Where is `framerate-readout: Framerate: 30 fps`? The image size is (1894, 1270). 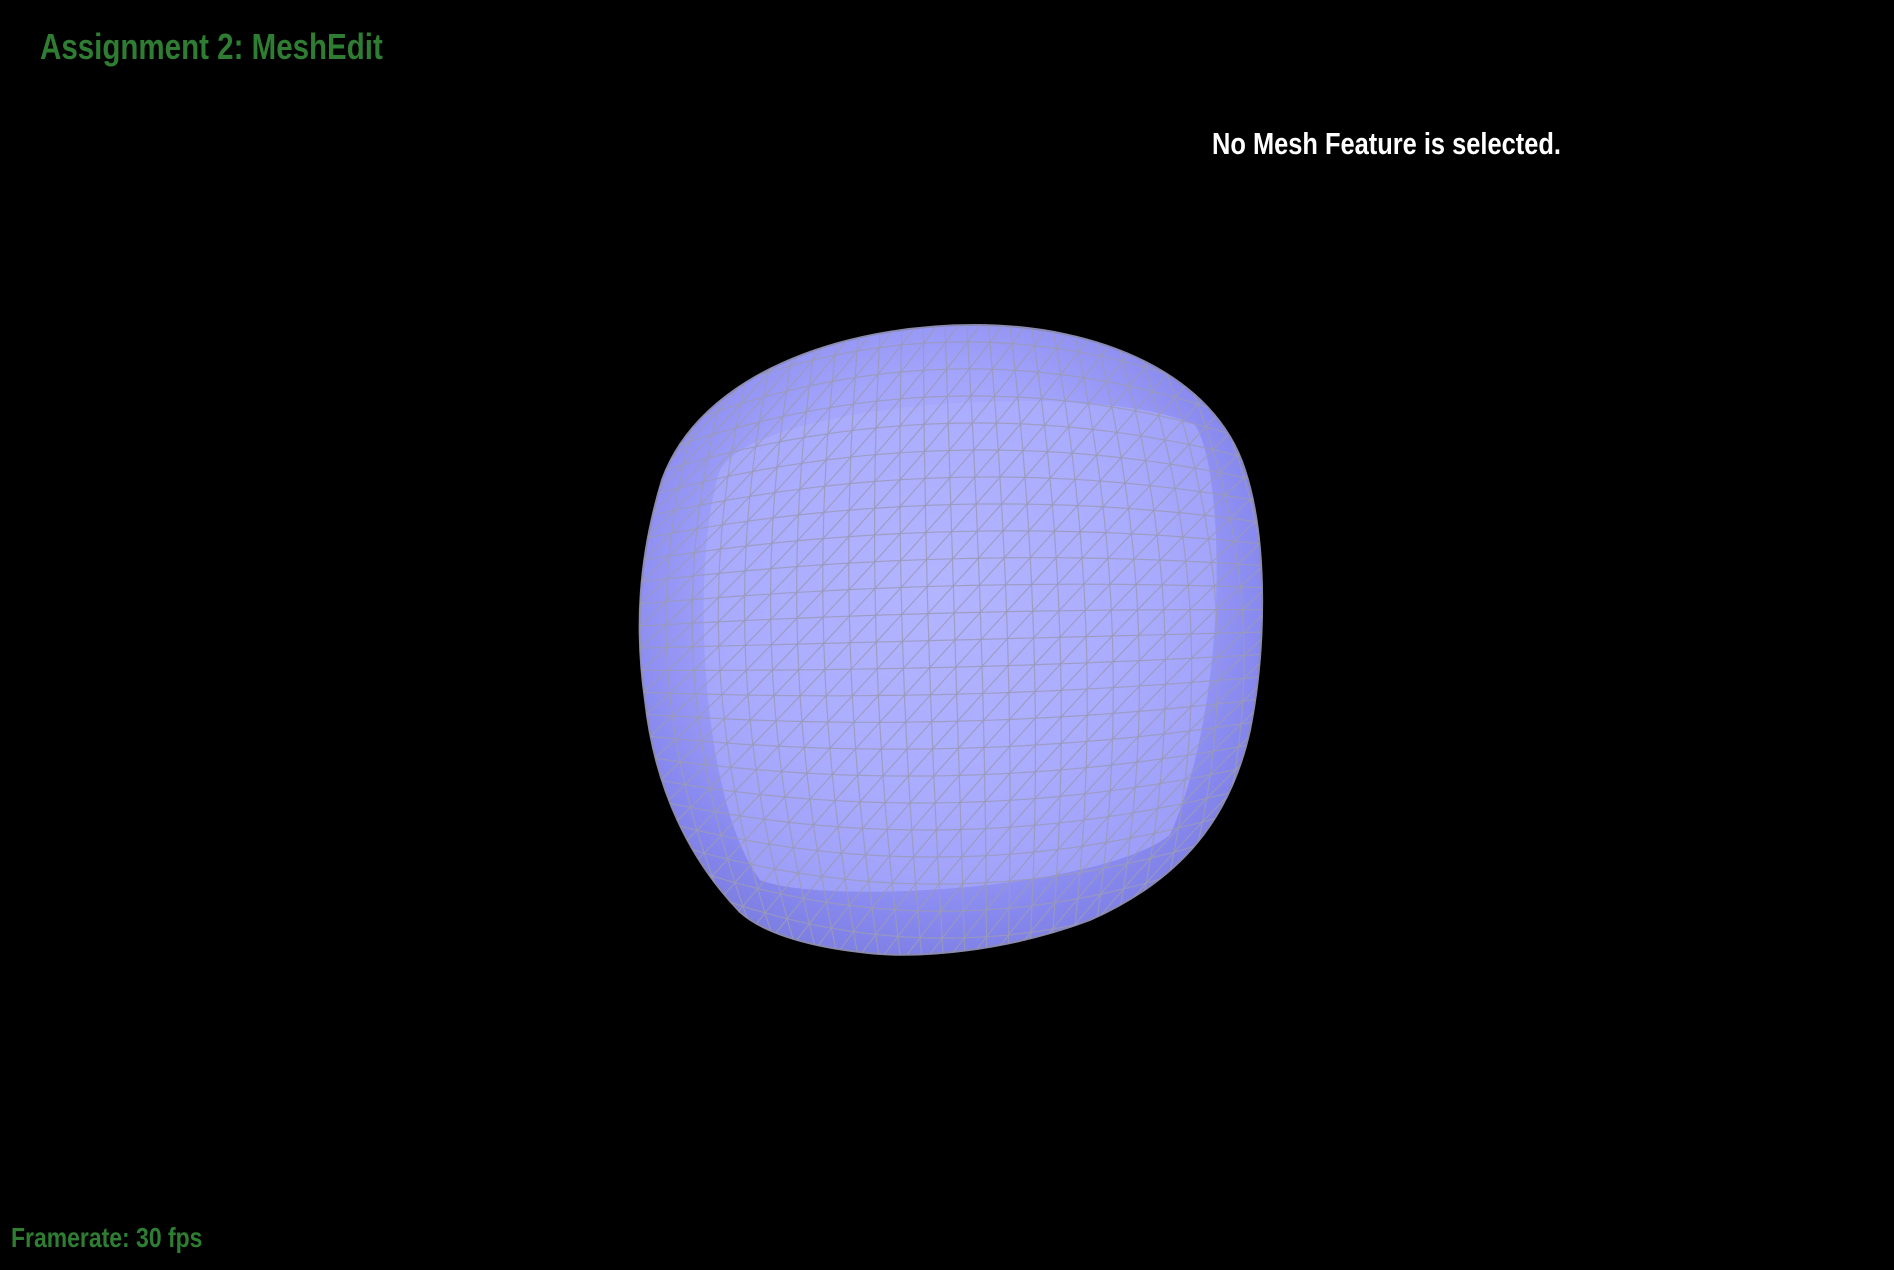
framerate-readout: Framerate: 30 fps is located at coordinates (107, 1237).